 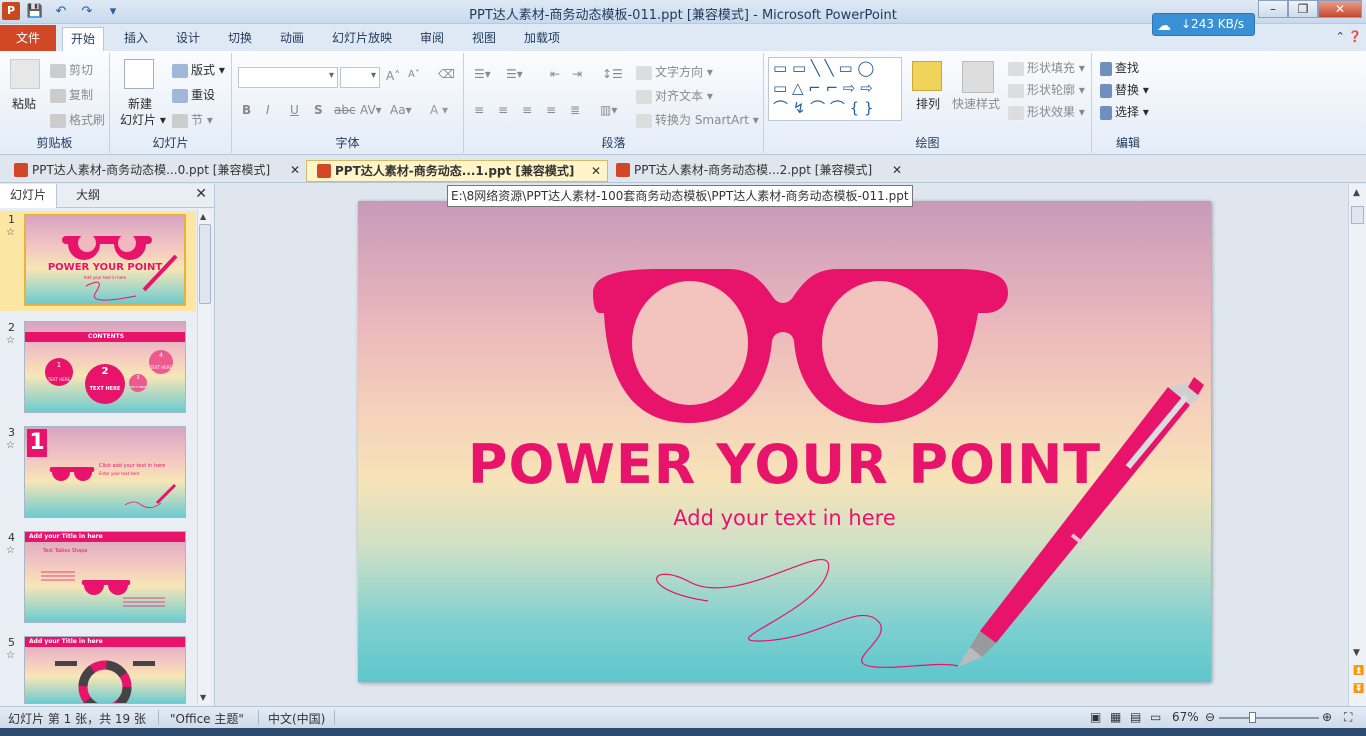 I want to click on align-left-icon: ≡, so click(x=479, y=110).